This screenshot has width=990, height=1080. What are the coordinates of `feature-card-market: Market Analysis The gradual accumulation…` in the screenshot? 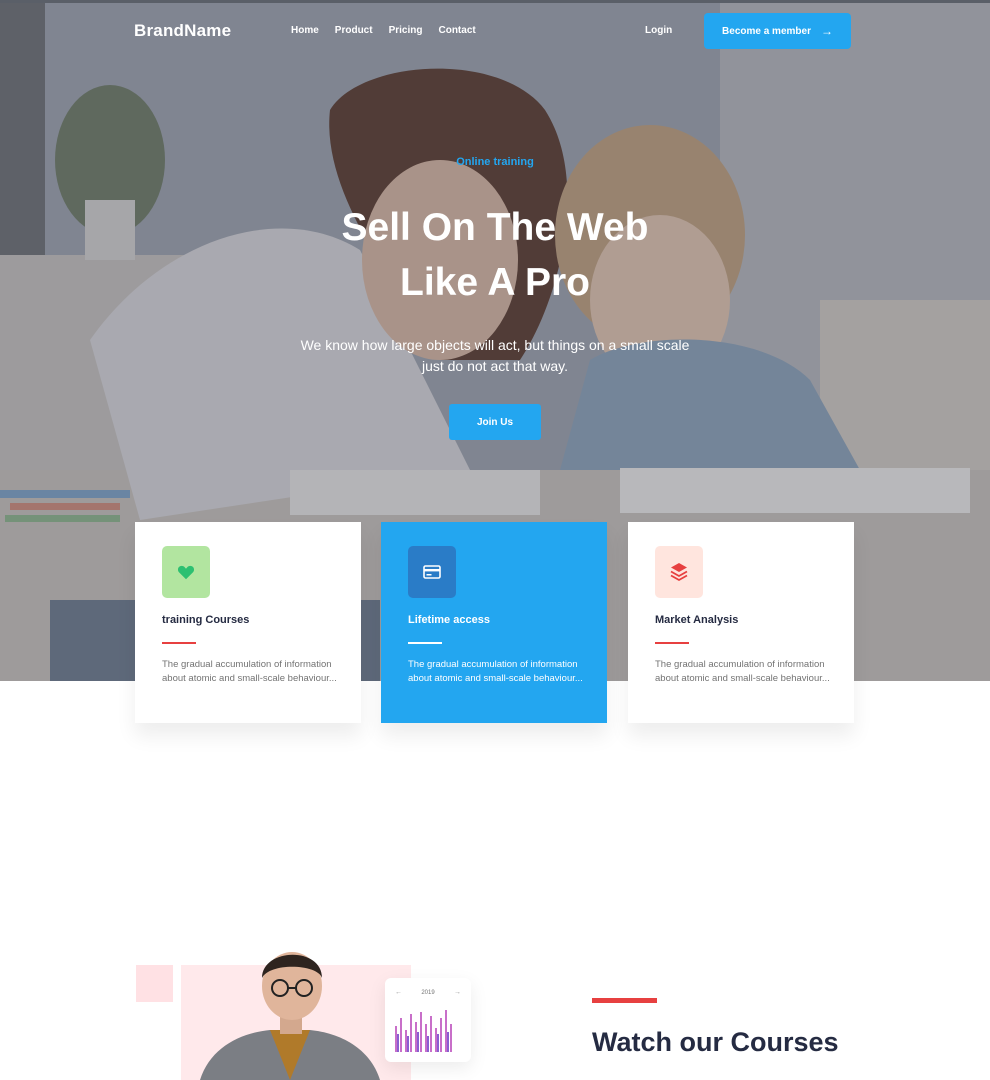 It's located at (741, 622).